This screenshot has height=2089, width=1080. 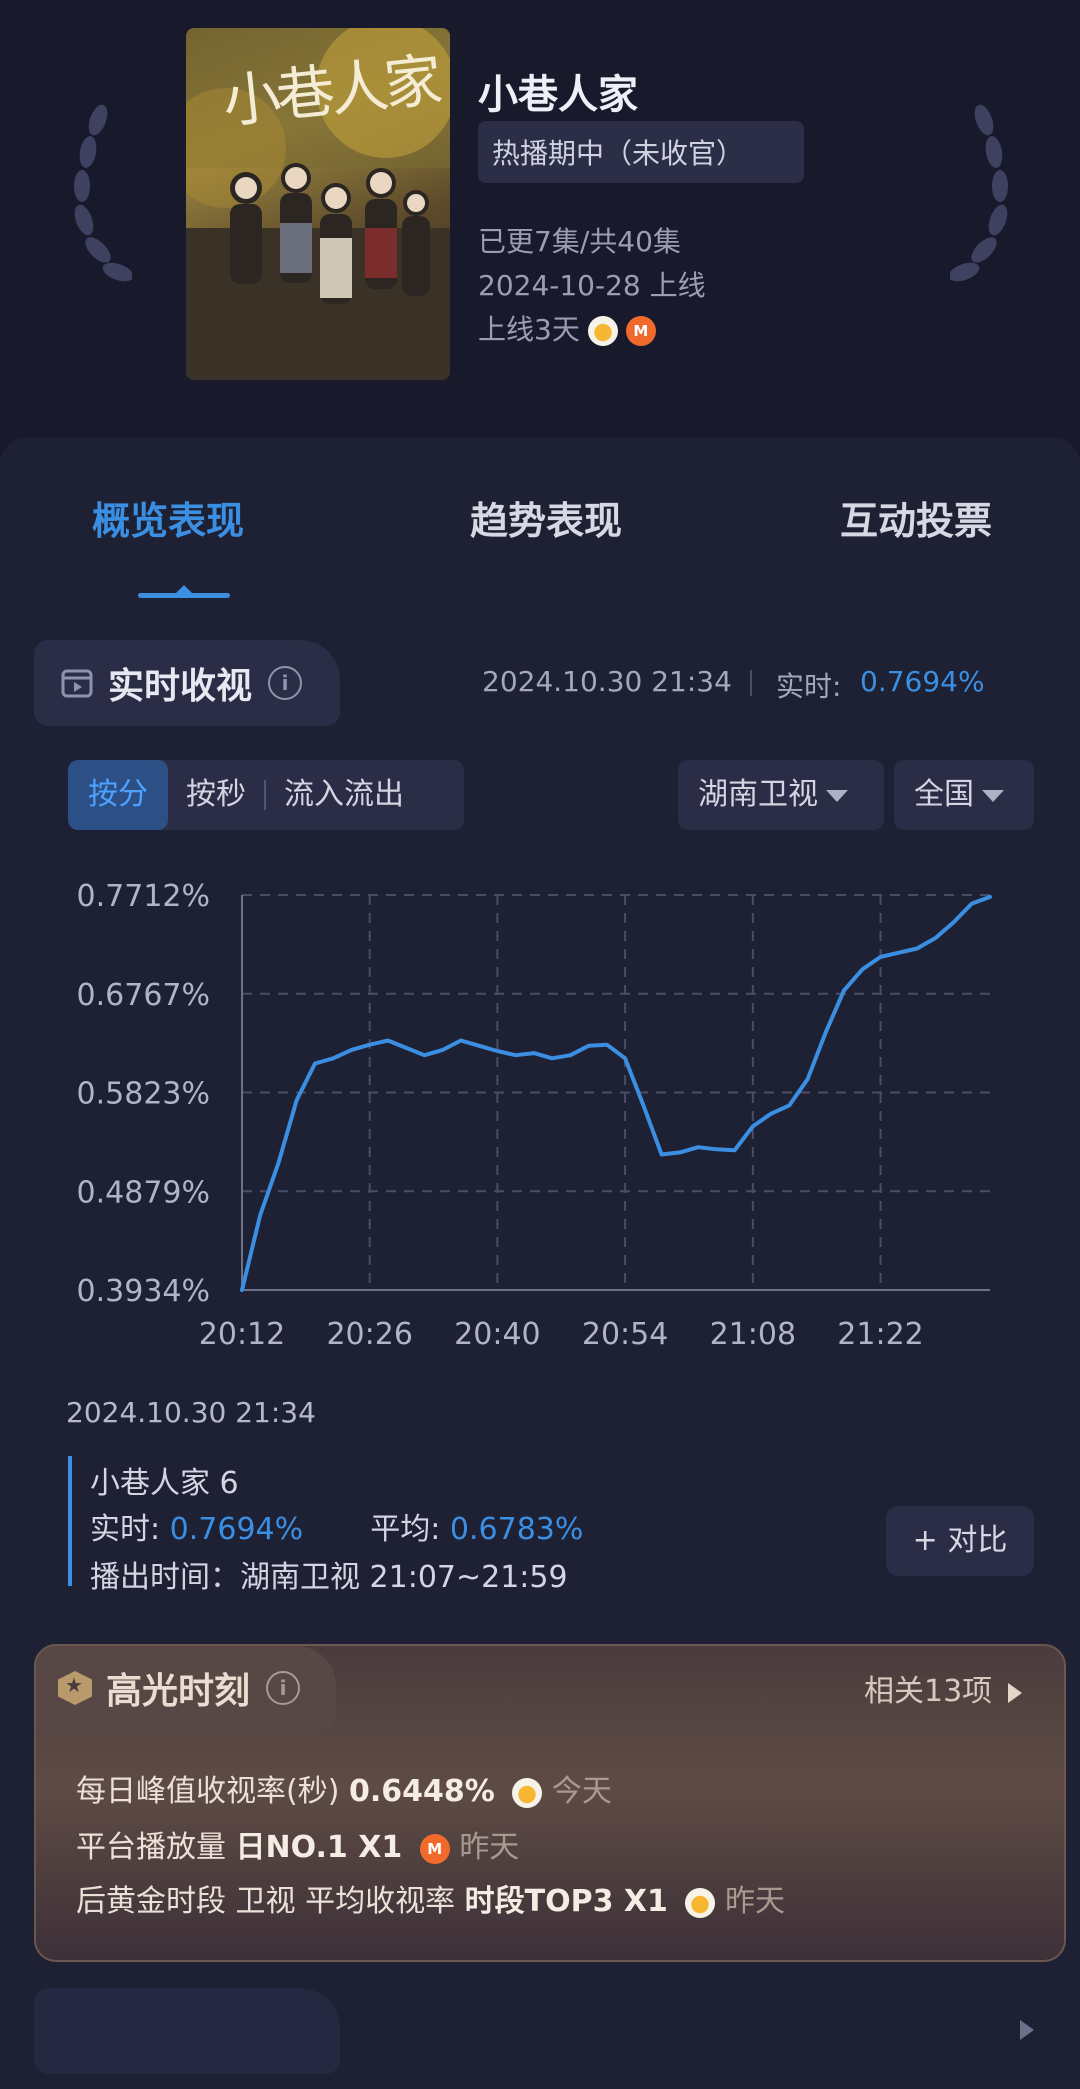 I want to click on episode-realtime-label: 实时:, so click(x=125, y=1529).